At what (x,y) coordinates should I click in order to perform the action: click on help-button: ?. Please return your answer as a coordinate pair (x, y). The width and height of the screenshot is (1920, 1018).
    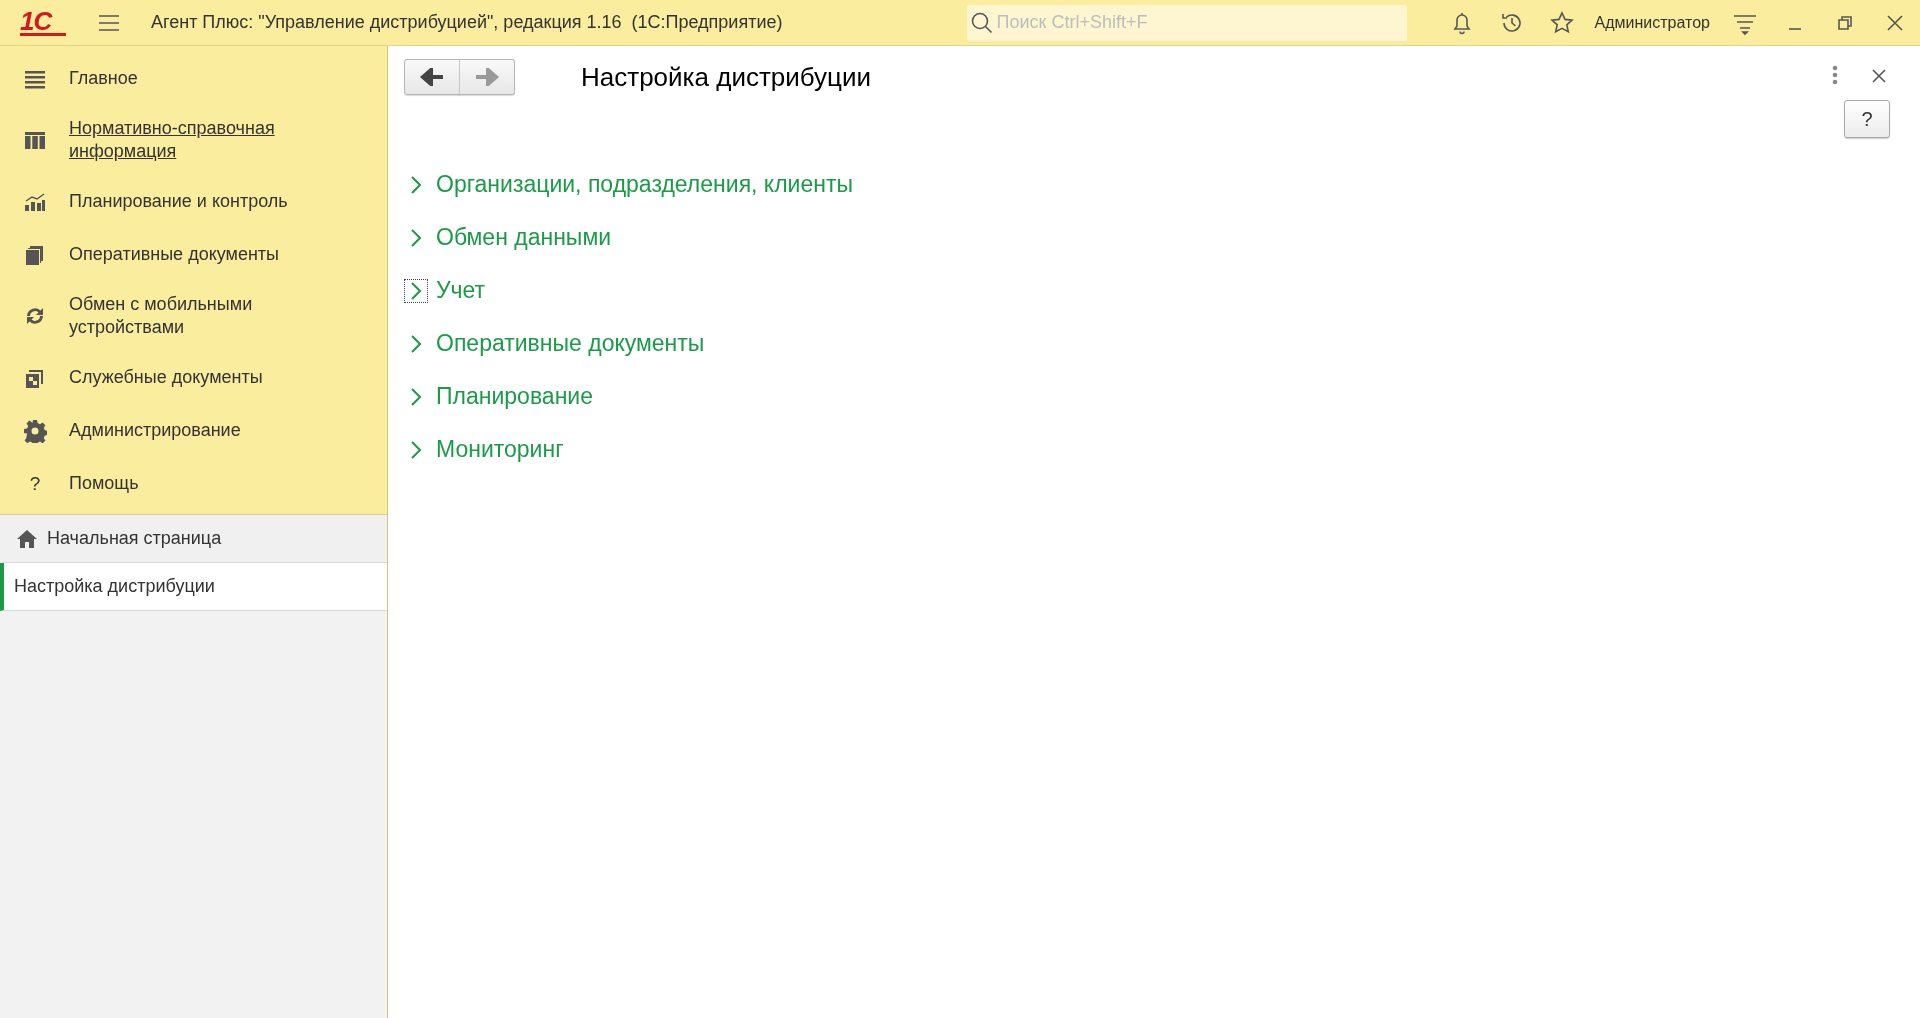
    Looking at the image, I should click on (1867, 119).